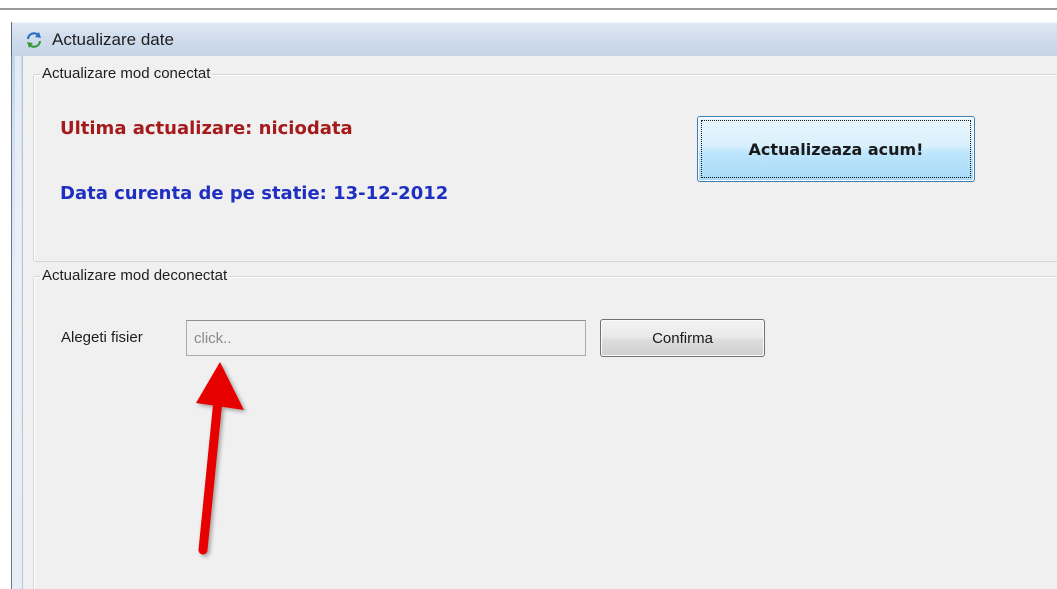  I want to click on refresh-icon, so click(34, 40).